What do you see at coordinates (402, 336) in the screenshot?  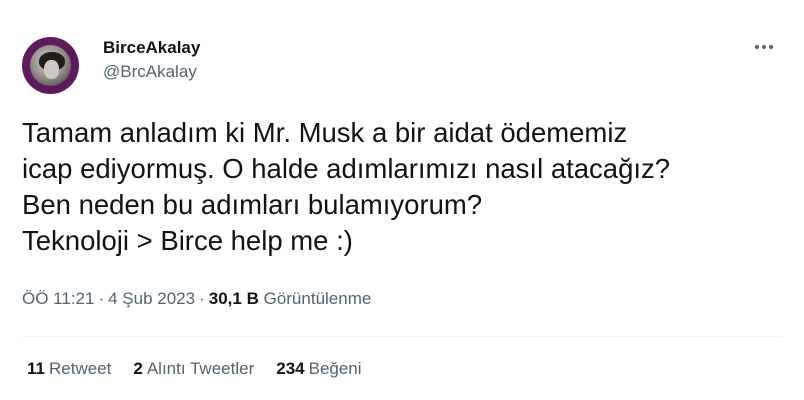 I see `divider` at bounding box center [402, 336].